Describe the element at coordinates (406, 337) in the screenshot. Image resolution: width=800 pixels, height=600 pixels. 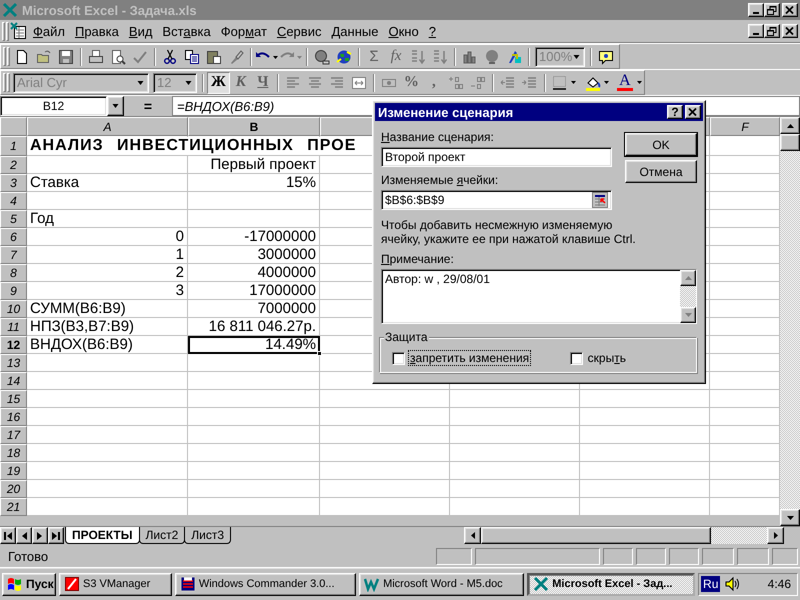
I see `group-title: Защита` at that location.